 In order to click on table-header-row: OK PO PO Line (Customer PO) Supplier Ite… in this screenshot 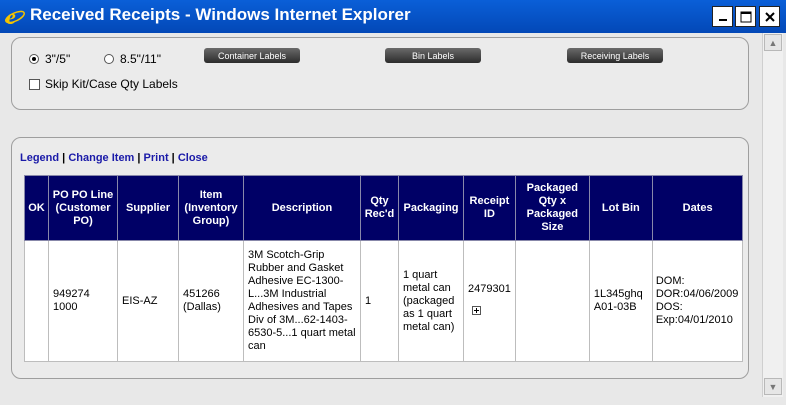, I will do `click(384, 208)`.